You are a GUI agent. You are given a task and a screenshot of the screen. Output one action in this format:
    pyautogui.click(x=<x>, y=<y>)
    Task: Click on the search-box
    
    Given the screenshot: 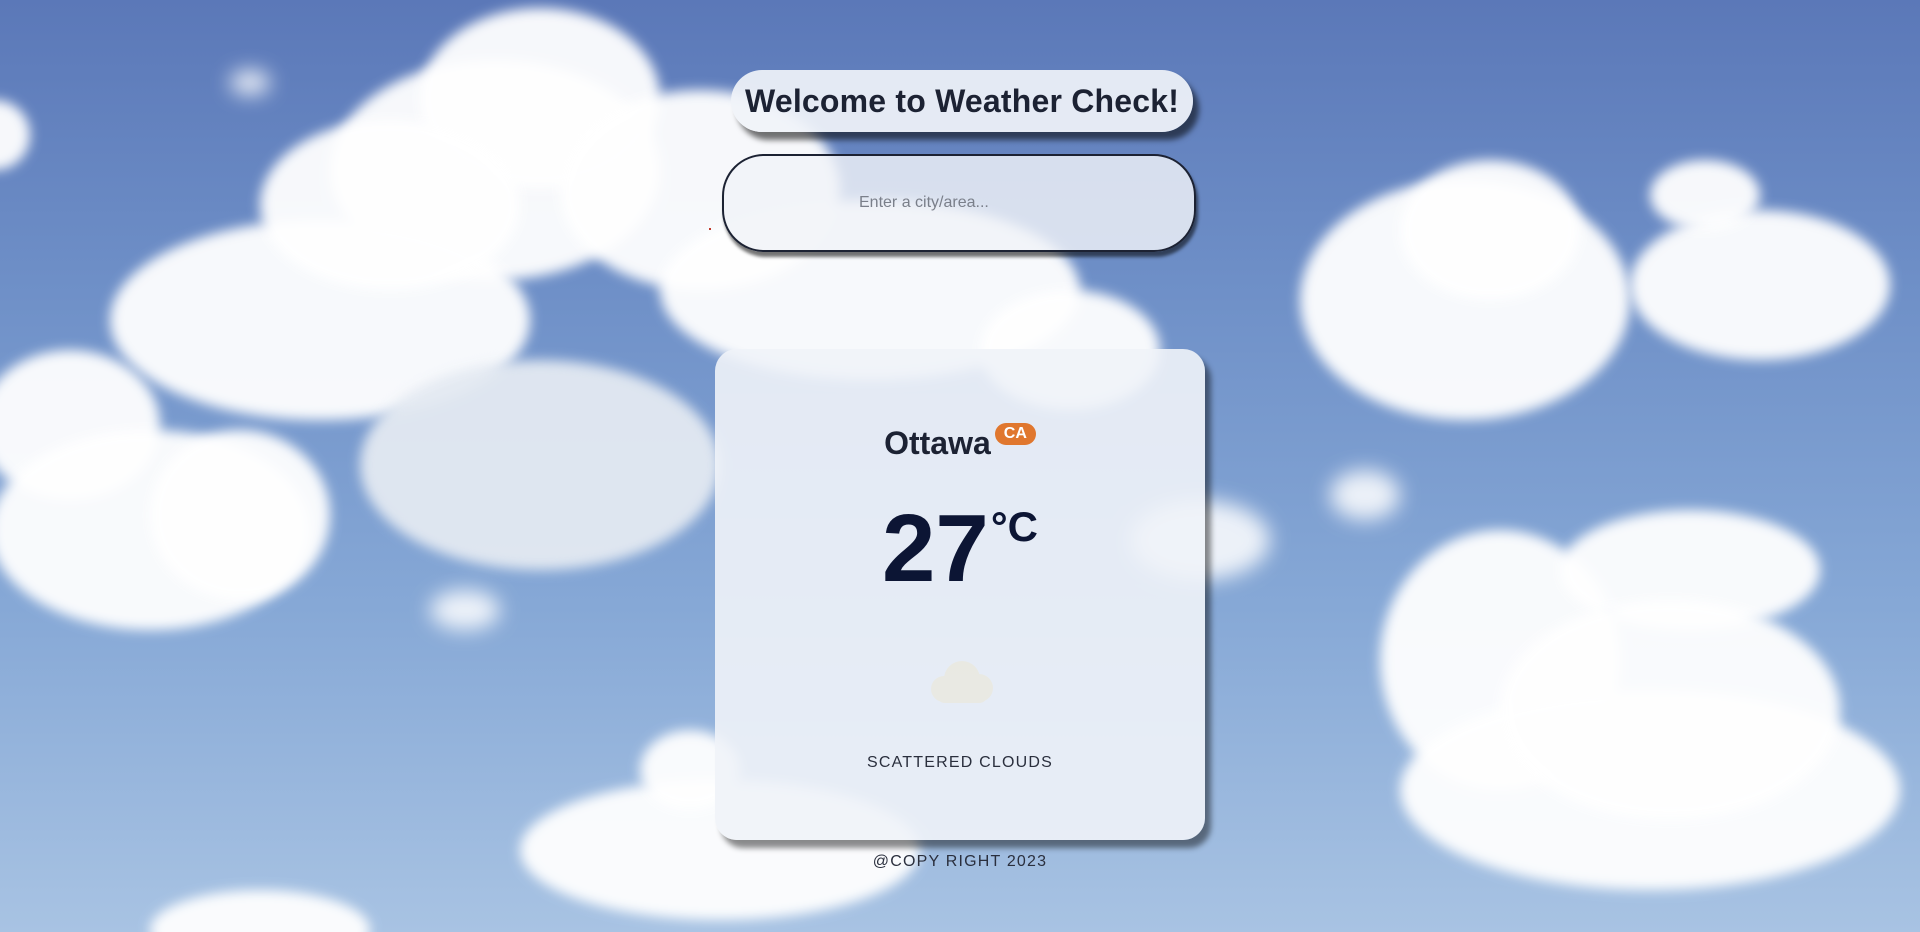 What is the action you would take?
    pyautogui.click(x=959, y=203)
    